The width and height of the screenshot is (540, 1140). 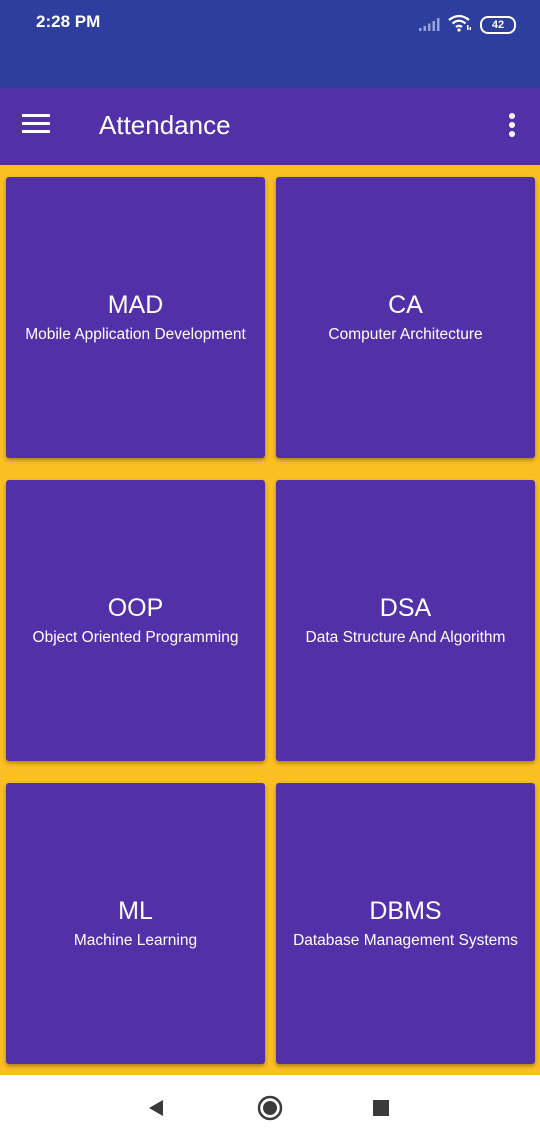 I want to click on course-code: CA, so click(x=405, y=305).